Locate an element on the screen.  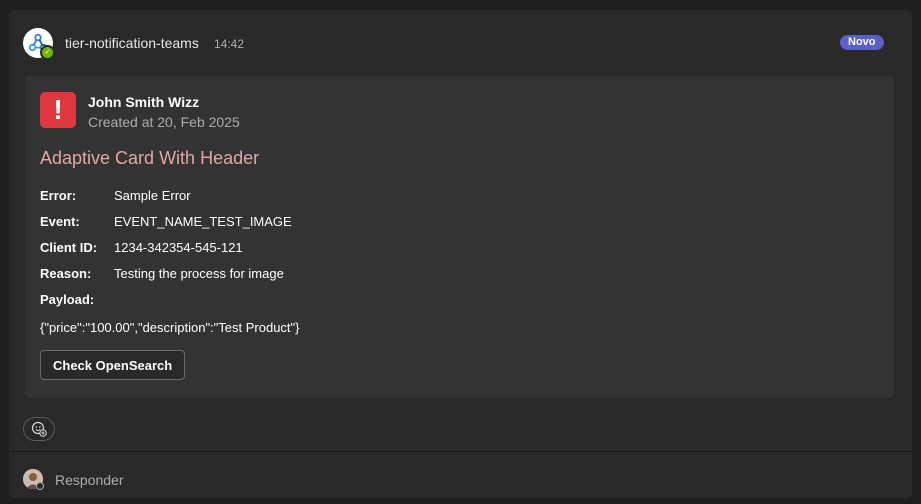
fact-row-event: Event: EVENT_NAME_TEST_IMAGE is located at coordinates (166, 221).